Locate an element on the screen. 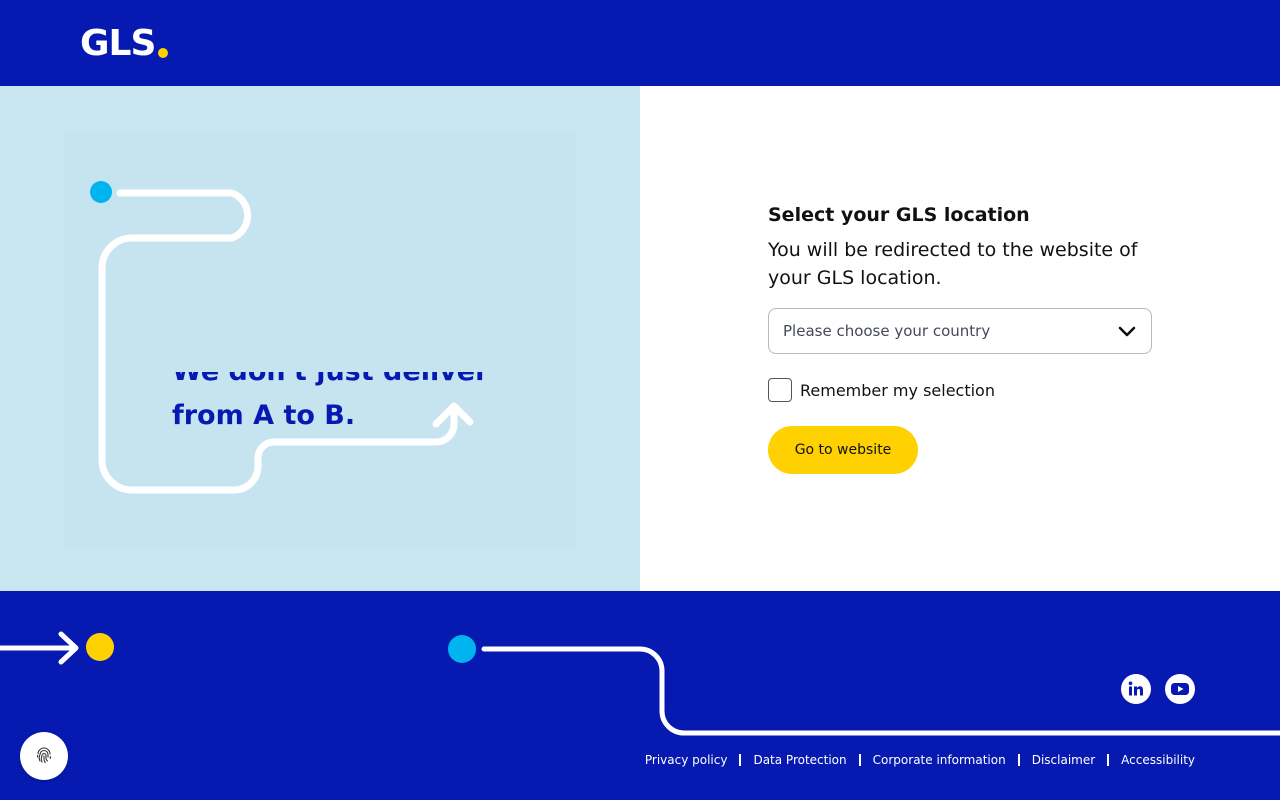 The image size is (1280, 800). footer-link-corporate-information: Corporate information is located at coordinates (939, 760).